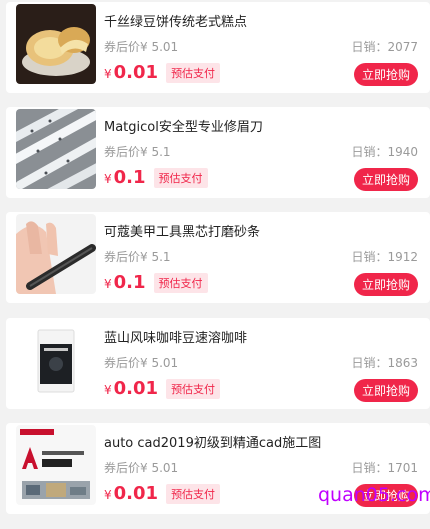  What do you see at coordinates (384, 47) in the screenshot?
I see `daily-sales: 日销：2077` at bounding box center [384, 47].